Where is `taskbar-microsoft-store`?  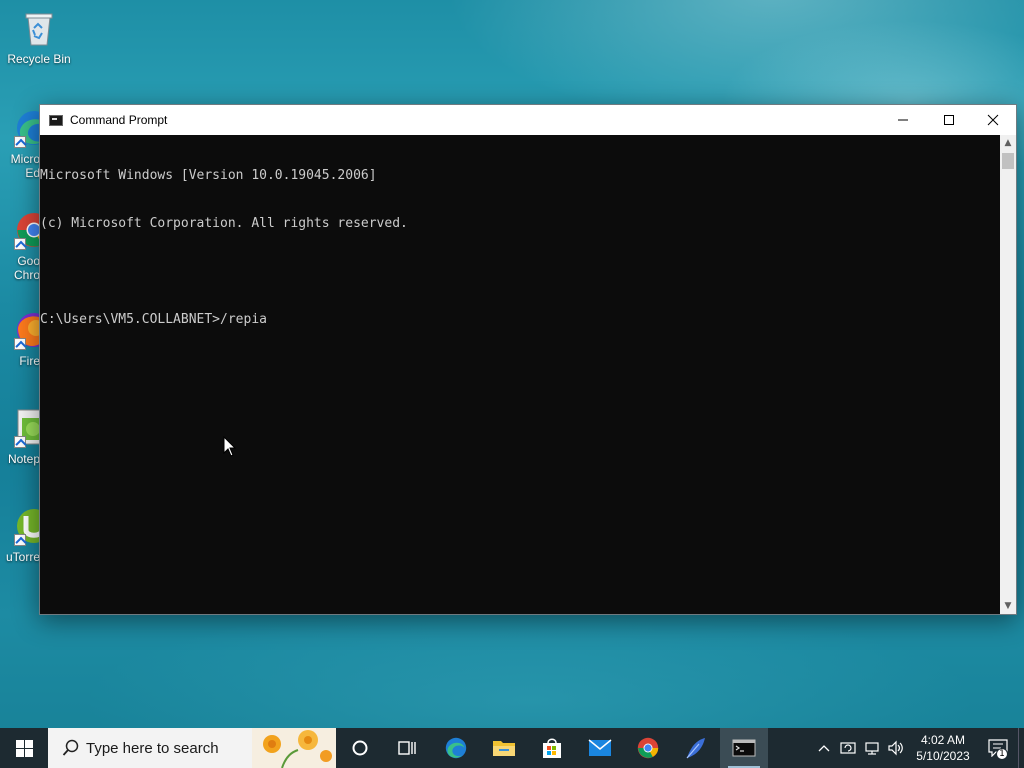 taskbar-microsoft-store is located at coordinates (552, 748).